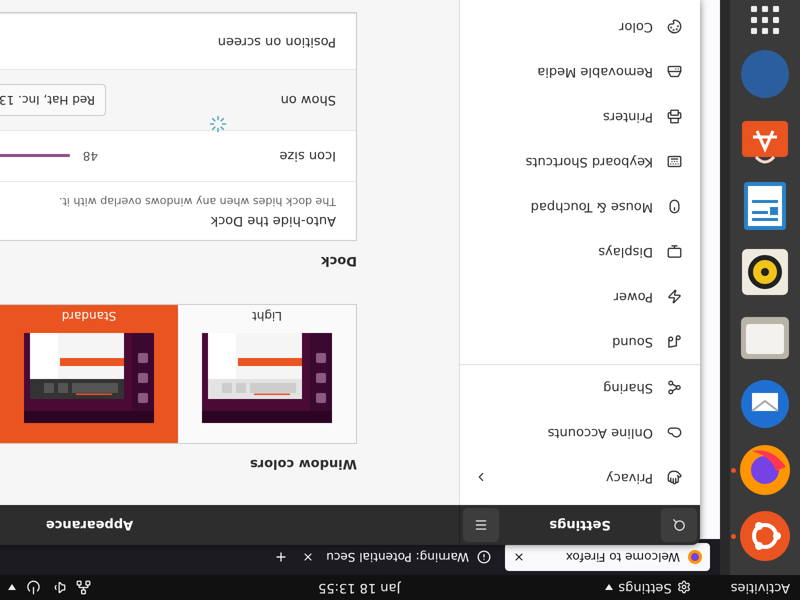 The height and width of the screenshot is (600, 800). What do you see at coordinates (580, 525) in the screenshot?
I see `window-title: Settings` at bounding box center [580, 525].